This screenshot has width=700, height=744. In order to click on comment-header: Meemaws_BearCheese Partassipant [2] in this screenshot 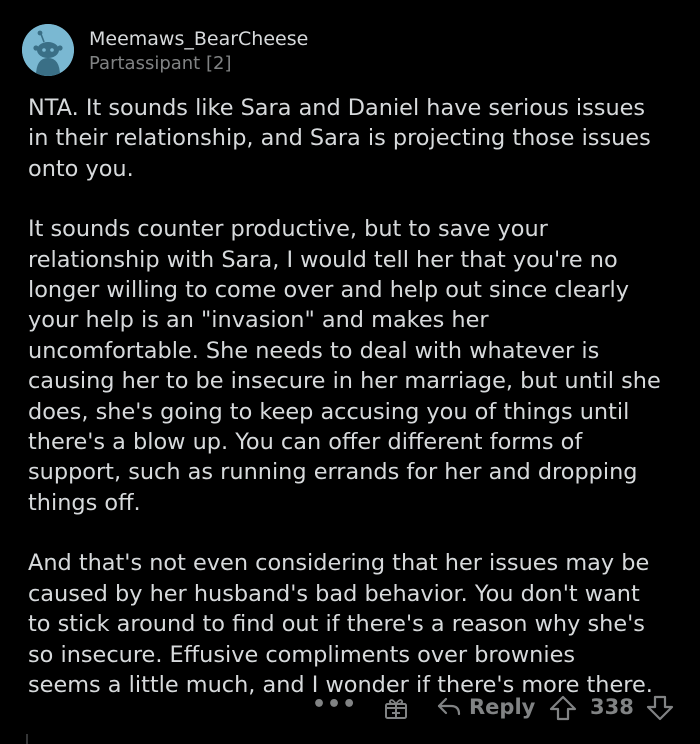, I will do `click(198, 51)`.